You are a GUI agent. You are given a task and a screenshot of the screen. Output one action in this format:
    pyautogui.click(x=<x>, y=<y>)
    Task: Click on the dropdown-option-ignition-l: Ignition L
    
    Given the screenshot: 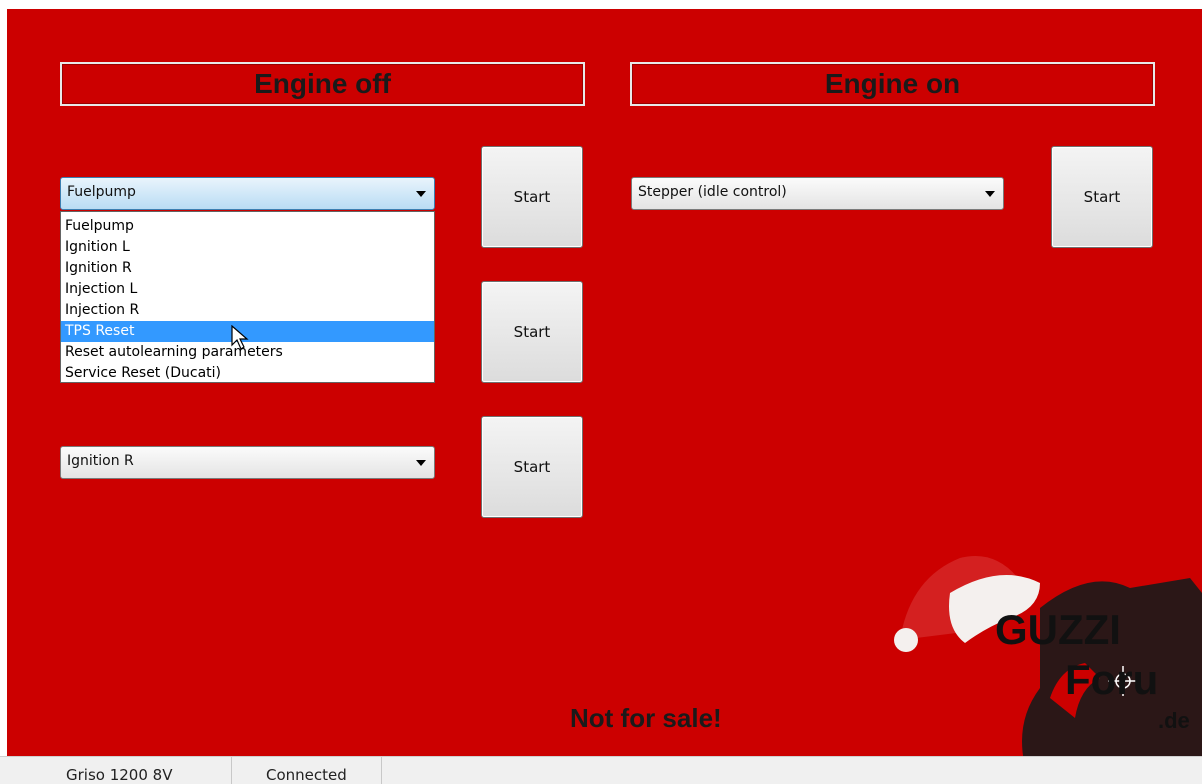 What is the action you would take?
    pyautogui.click(x=247, y=247)
    